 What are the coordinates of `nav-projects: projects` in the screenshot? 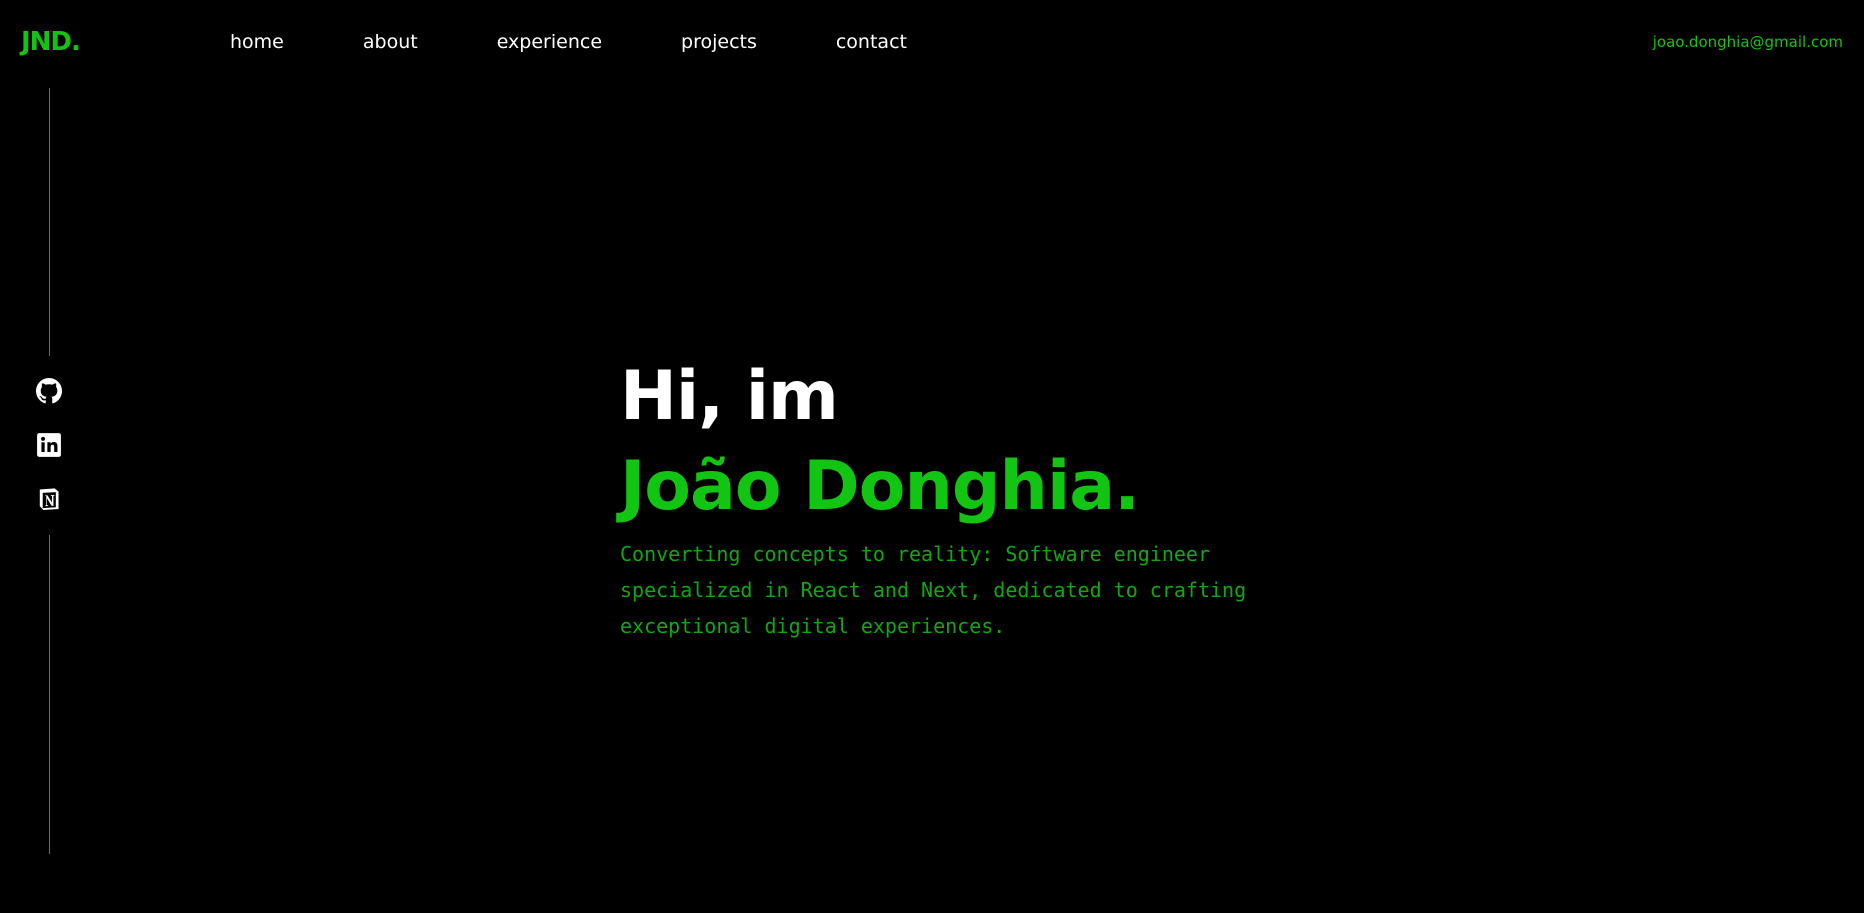 It's located at (719, 42).